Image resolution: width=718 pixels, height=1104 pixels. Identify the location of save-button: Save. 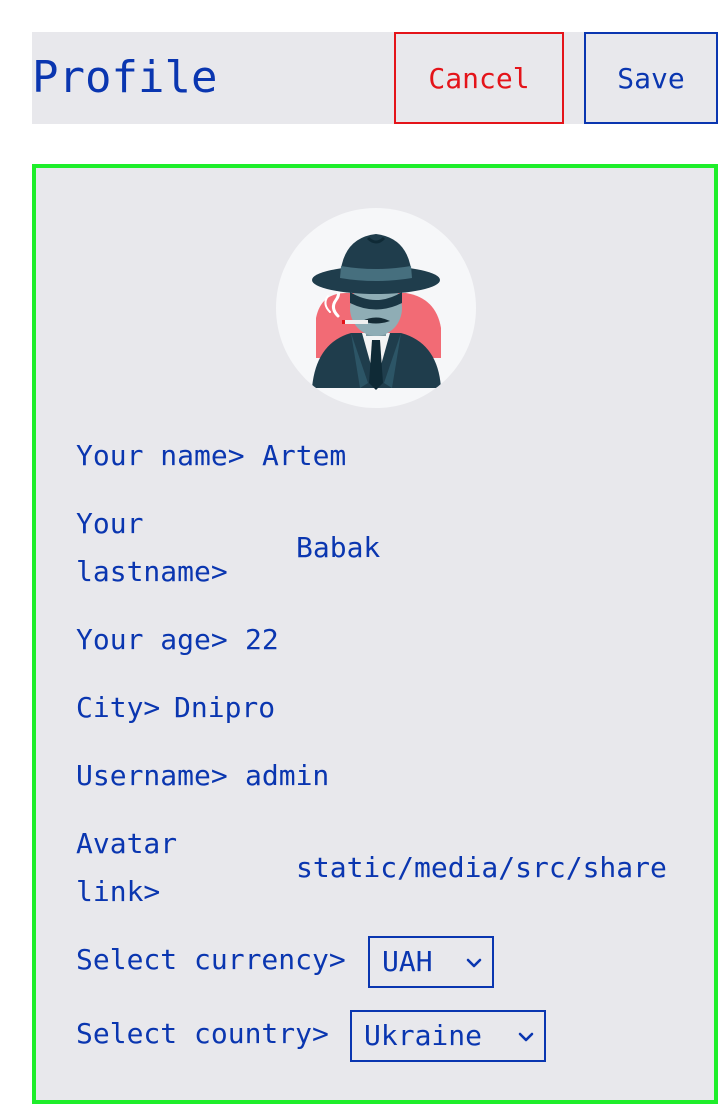
(651, 78).